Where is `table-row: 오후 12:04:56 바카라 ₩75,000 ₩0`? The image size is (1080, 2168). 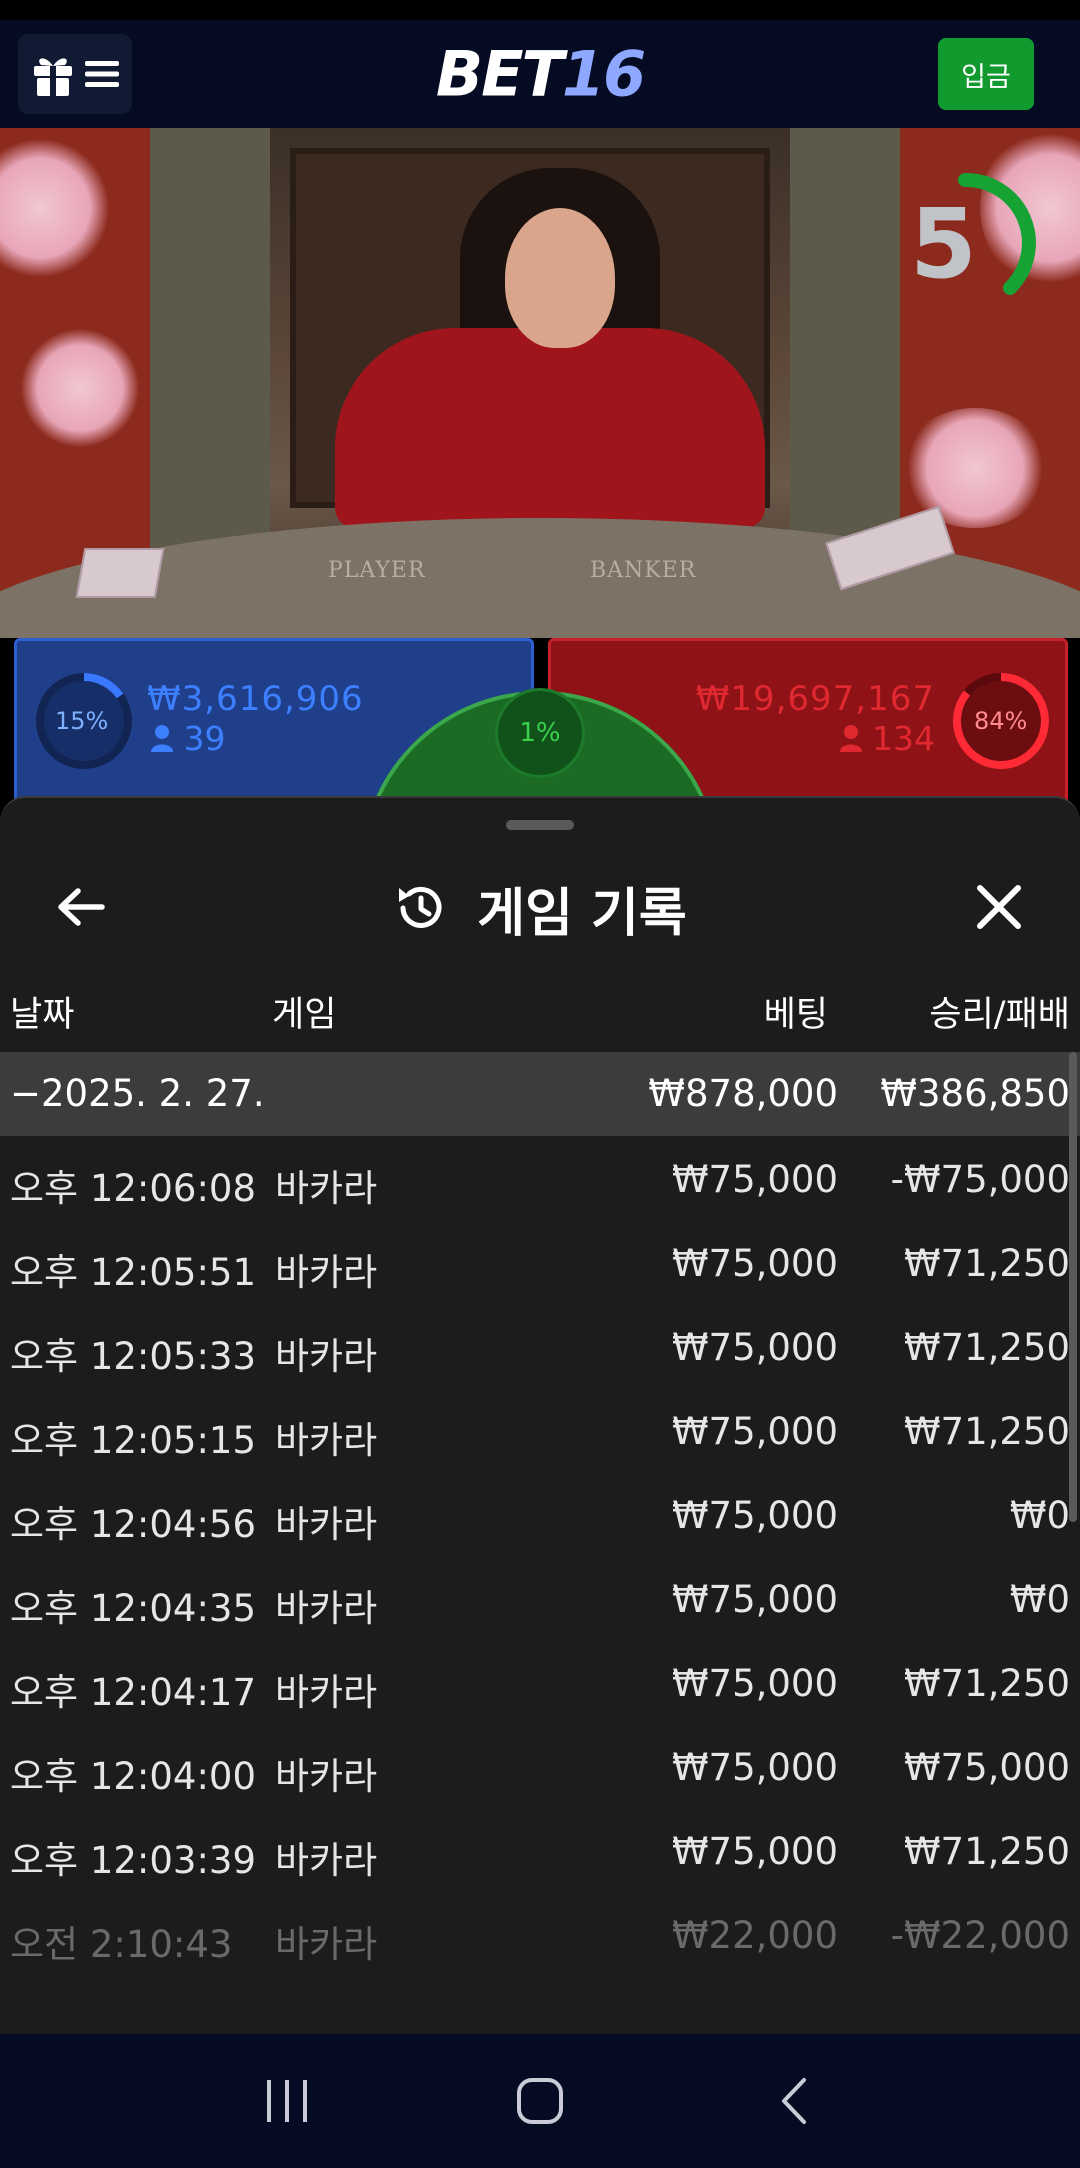 table-row: 오후 12:04:56 바카라 ₩75,000 ₩0 is located at coordinates (540, 1514).